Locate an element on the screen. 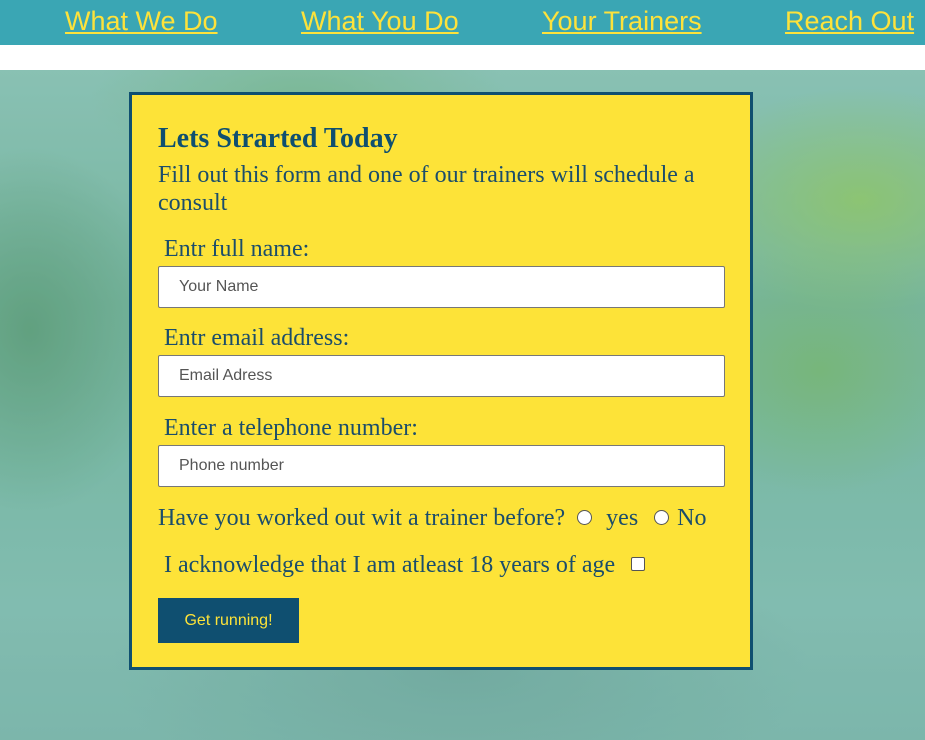 This screenshot has height=740, width=925. radio-yes is located at coordinates (585, 517).